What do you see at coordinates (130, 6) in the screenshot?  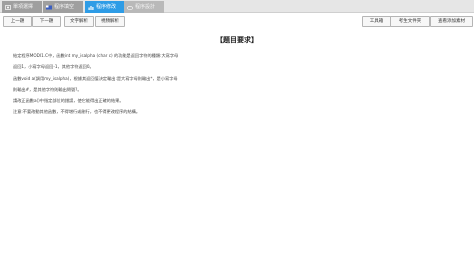 I see `cloud-icon` at bounding box center [130, 6].